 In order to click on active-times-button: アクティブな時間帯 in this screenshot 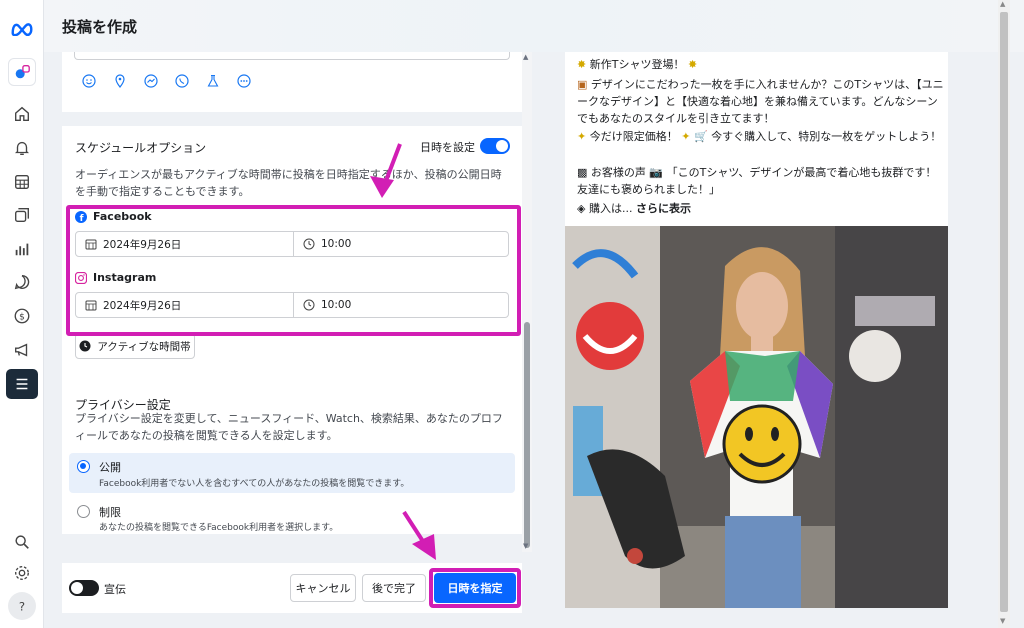, I will do `click(135, 346)`.